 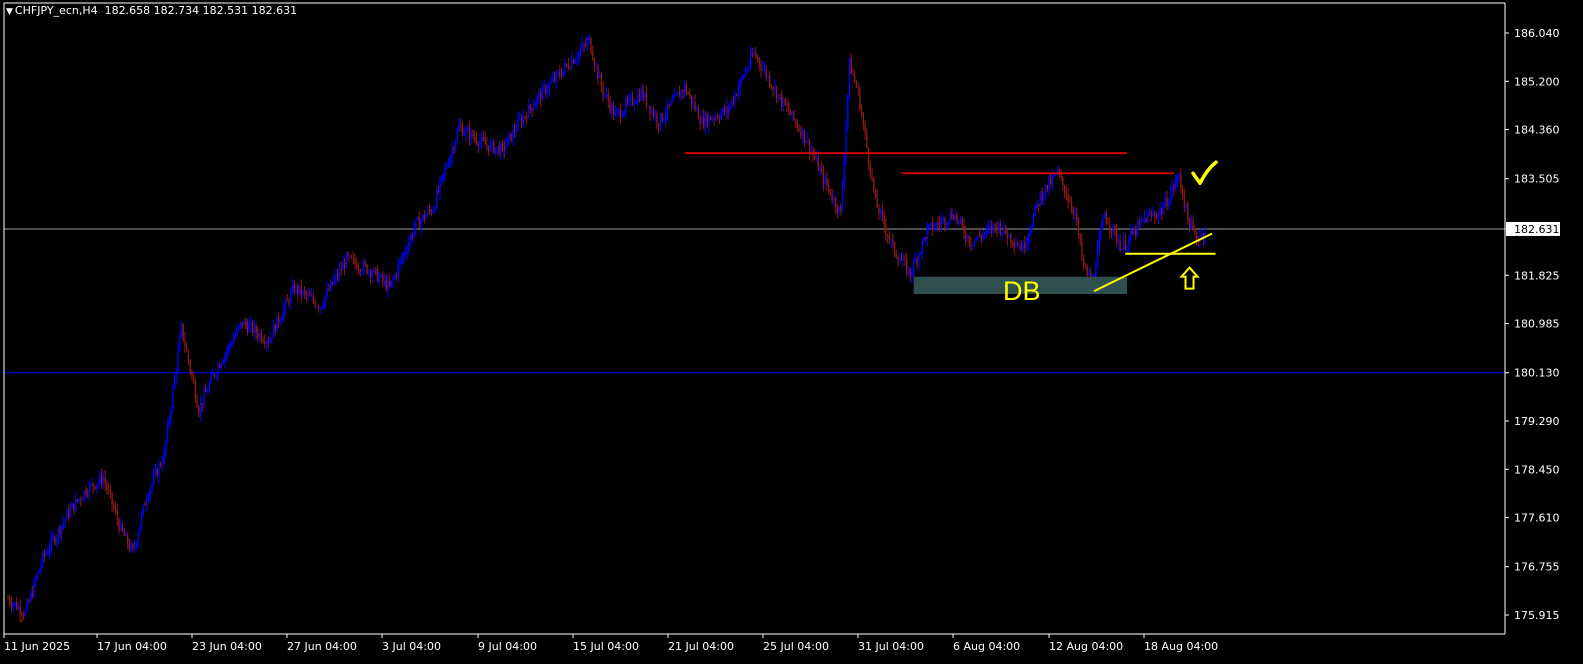 I want to click on y-tick-label: 185.200, so click(x=1537, y=81).